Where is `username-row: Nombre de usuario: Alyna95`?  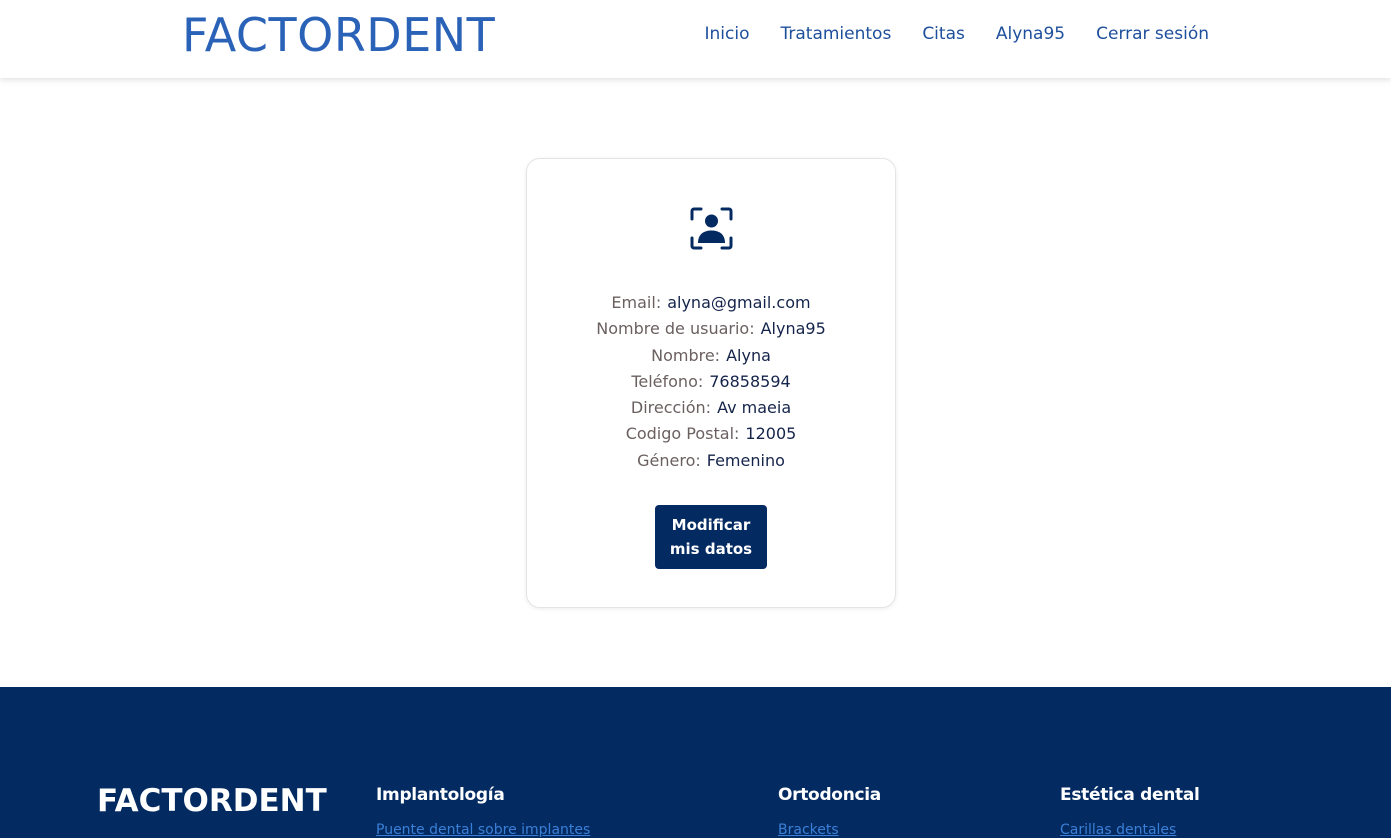 username-row: Nombre de usuario: Alyna95 is located at coordinates (711, 329).